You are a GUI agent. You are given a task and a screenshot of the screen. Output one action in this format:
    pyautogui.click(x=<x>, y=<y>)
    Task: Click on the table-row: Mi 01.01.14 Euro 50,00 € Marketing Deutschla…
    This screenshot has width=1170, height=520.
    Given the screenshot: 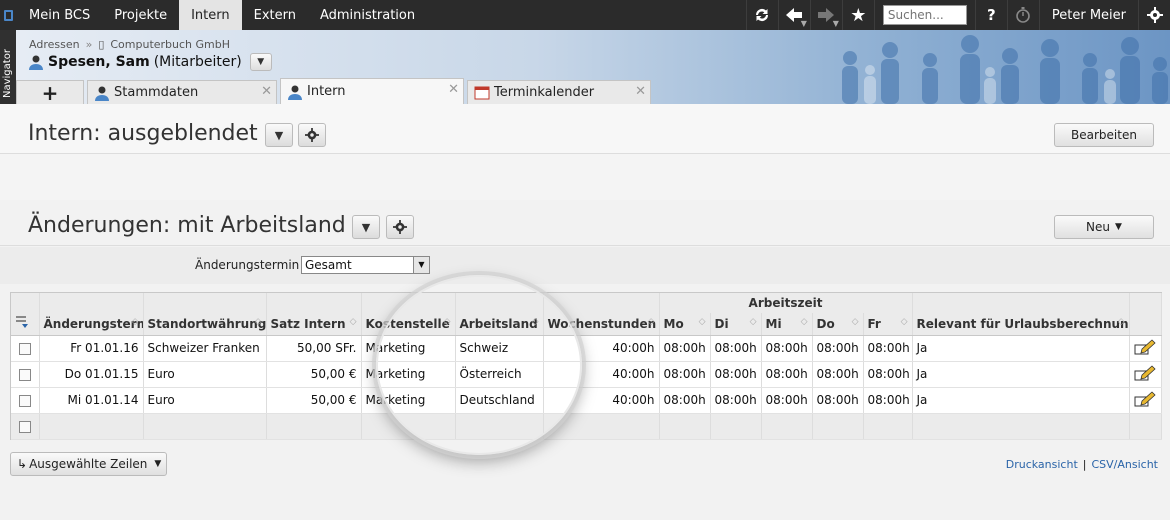 What is the action you would take?
    pyautogui.click(x=586, y=400)
    